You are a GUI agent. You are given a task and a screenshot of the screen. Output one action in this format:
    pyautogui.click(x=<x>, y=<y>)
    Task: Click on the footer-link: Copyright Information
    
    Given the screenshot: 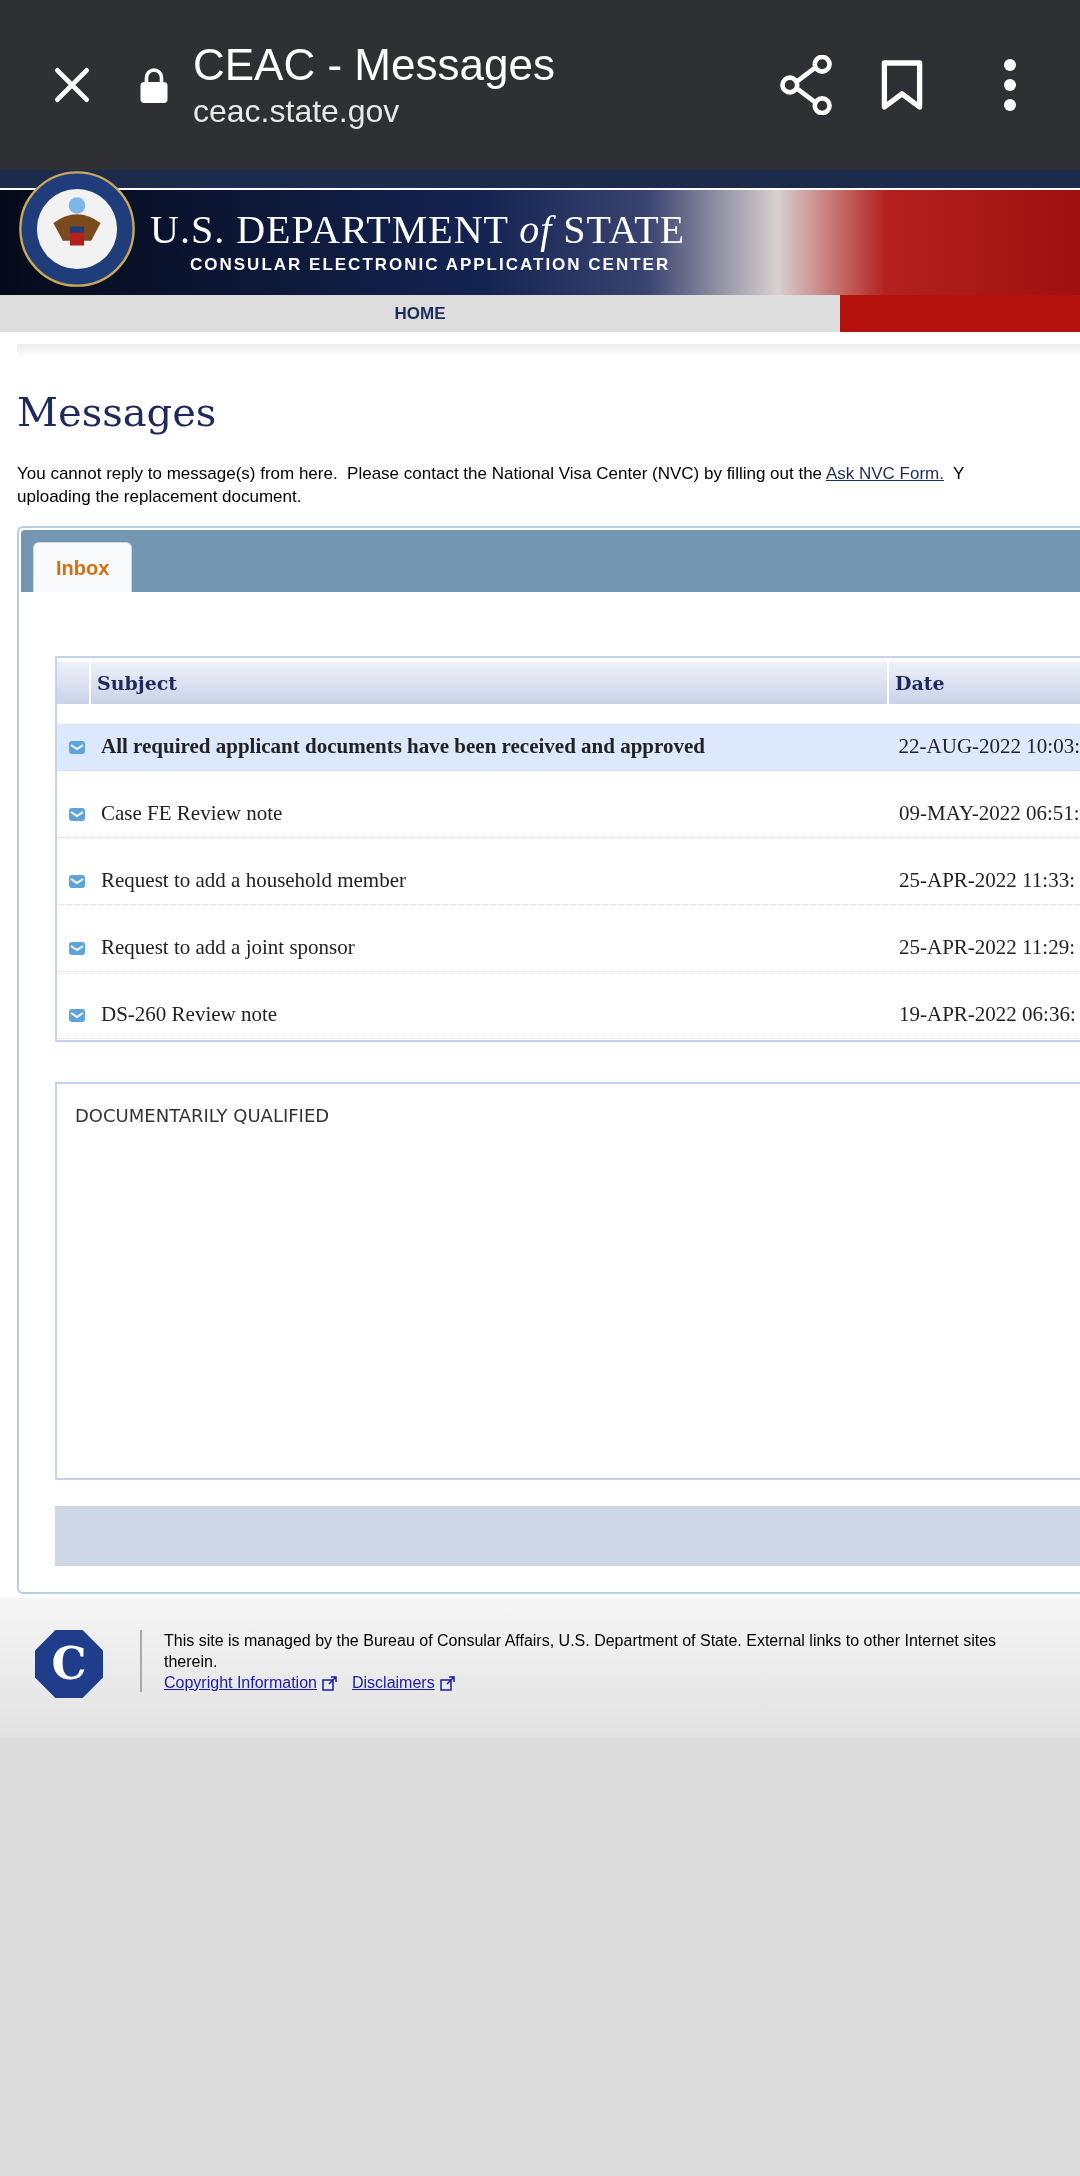 What is the action you would take?
    pyautogui.click(x=240, y=1682)
    